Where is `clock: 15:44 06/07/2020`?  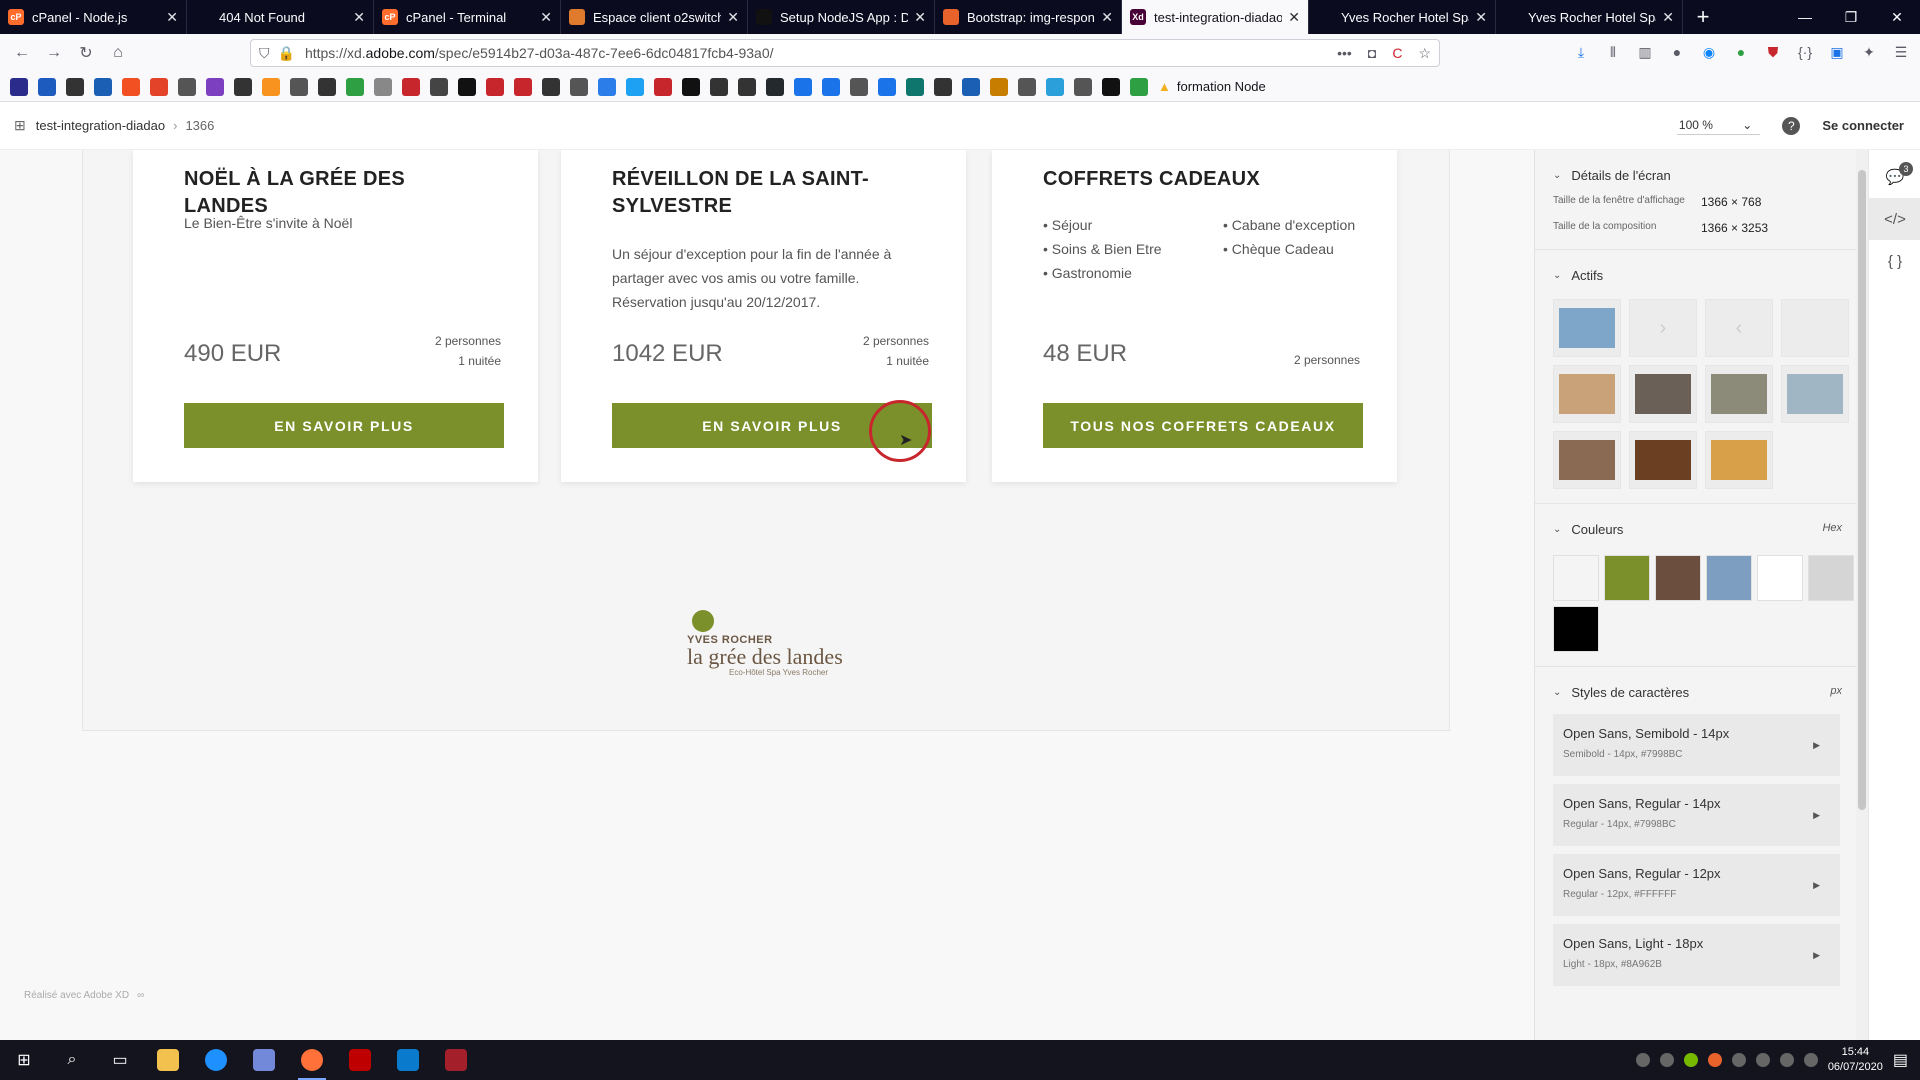
clock: 15:44 06/07/2020 is located at coordinates (1855, 1060).